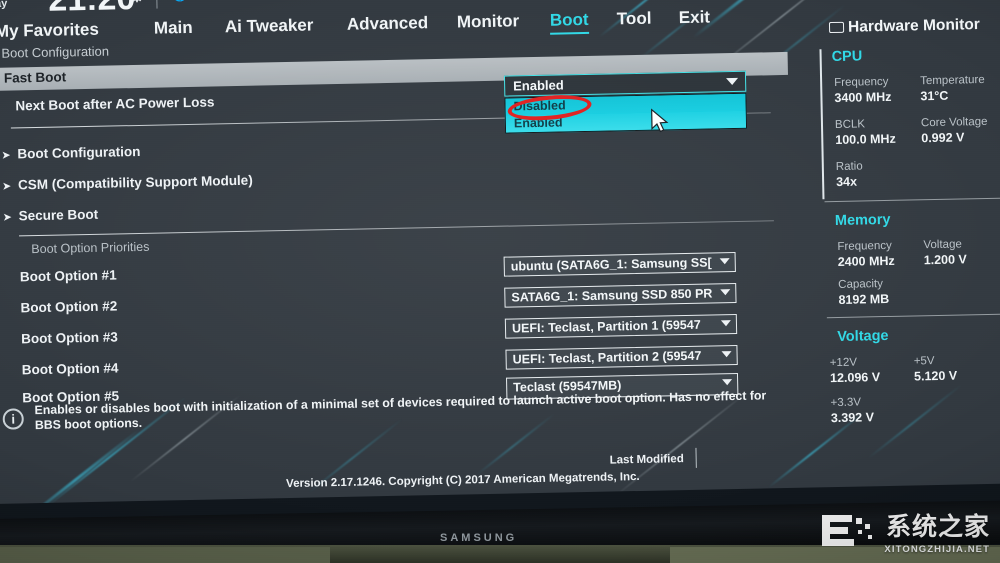 The height and width of the screenshot is (563, 1000). Describe the element at coordinates (157, 4) in the screenshot. I see `header-divider` at that location.